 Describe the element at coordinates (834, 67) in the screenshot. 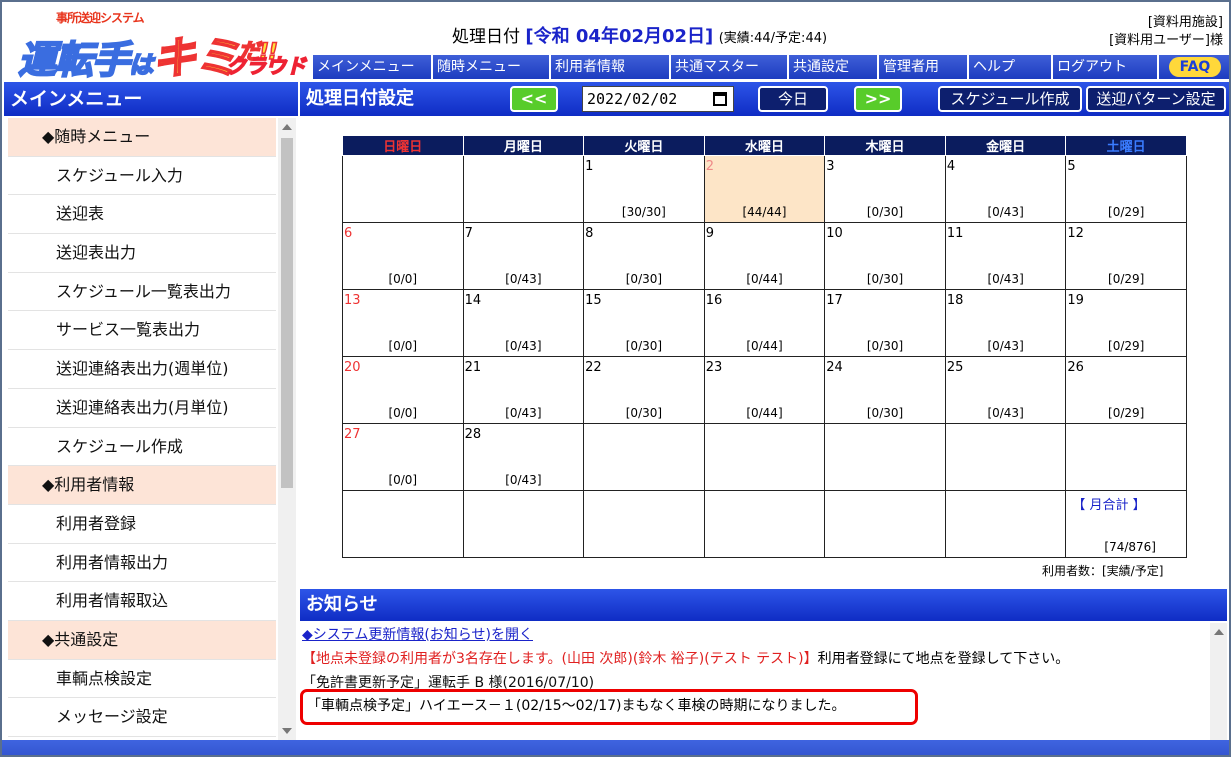

I see `nav-common-settings: 共通設定` at that location.